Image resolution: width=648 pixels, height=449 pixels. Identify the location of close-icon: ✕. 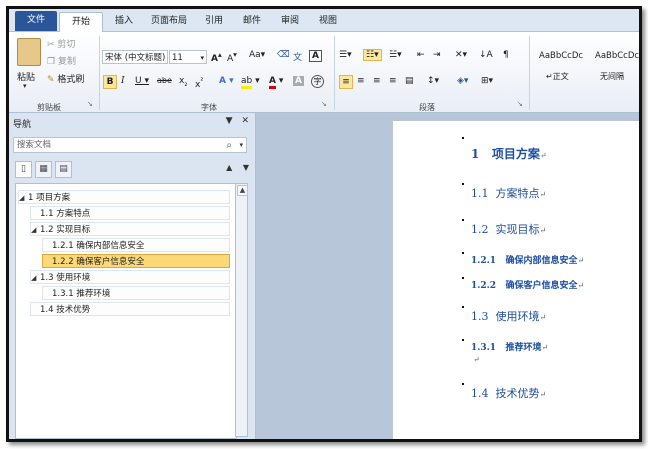
(245, 121).